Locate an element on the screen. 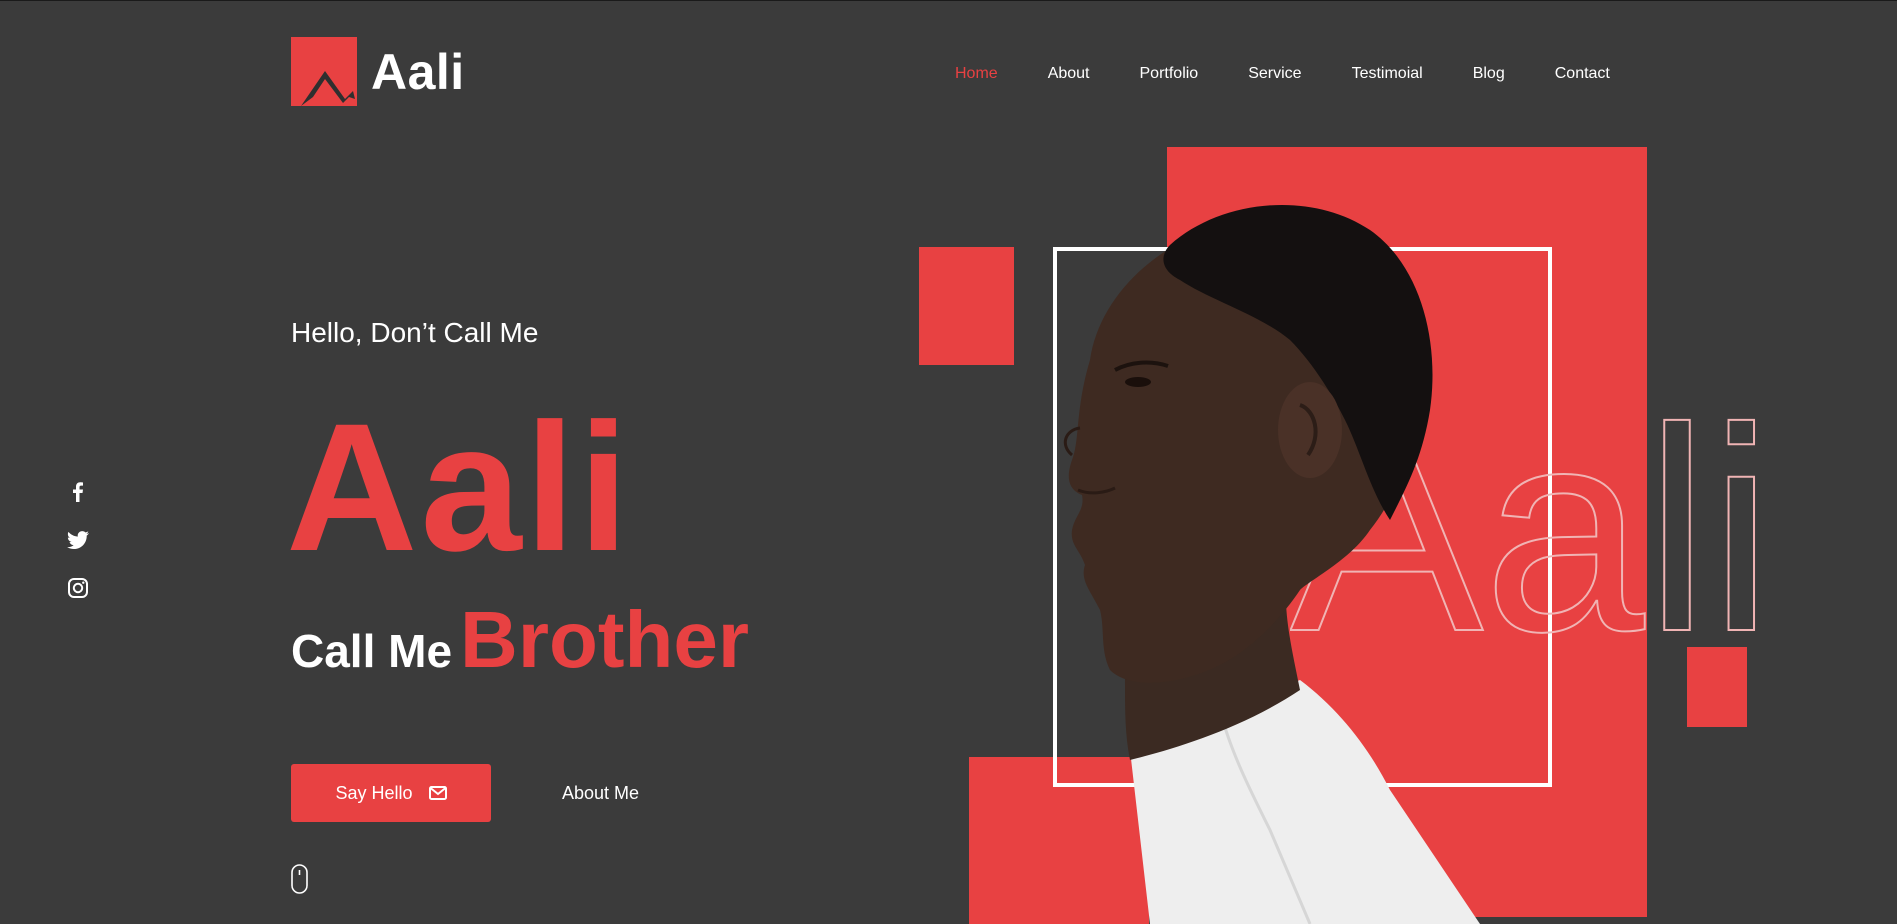  nav-item-about: About is located at coordinates (1069, 74).